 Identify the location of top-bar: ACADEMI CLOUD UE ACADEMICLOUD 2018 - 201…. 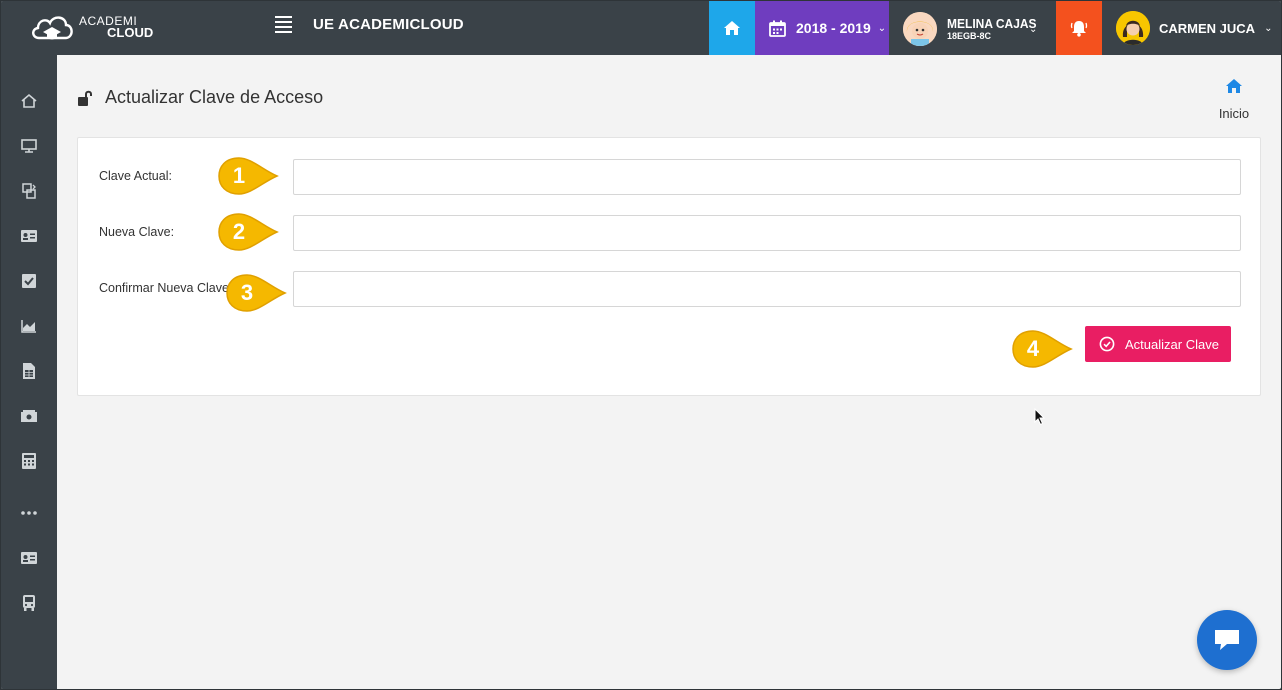
(641, 28).